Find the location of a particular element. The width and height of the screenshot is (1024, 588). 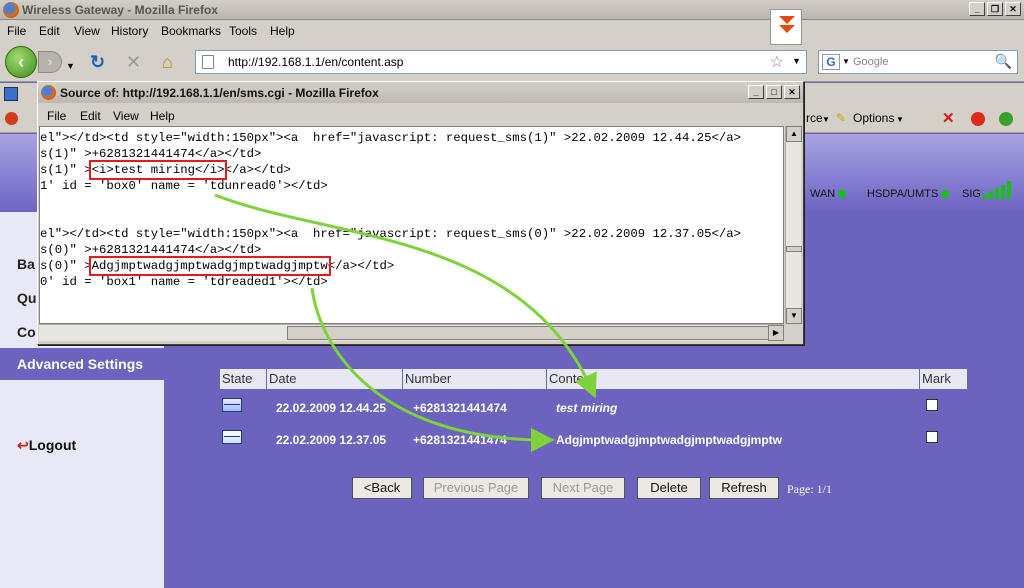

source-window-controls: _ □ ✕ is located at coordinates (774, 92).